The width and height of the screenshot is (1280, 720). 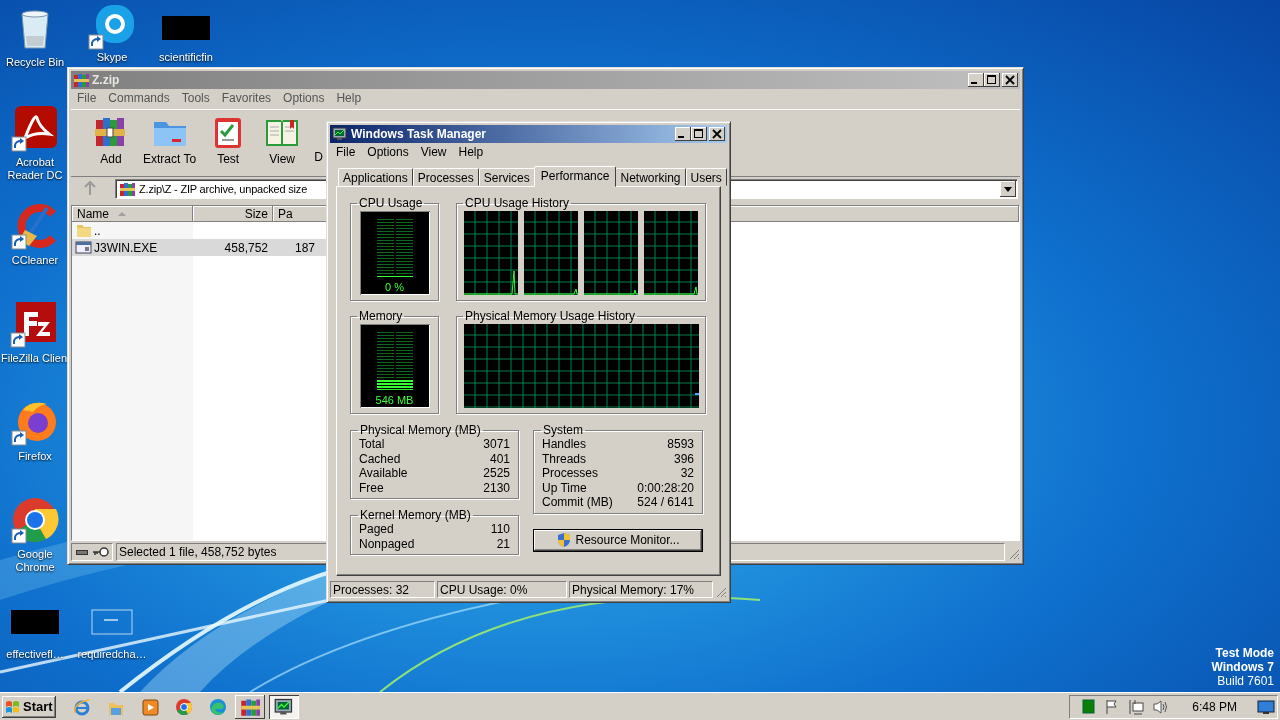 What do you see at coordinates (106, 80) in the screenshot?
I see `window-title: Z.zip` at bounding box center [106, 80].